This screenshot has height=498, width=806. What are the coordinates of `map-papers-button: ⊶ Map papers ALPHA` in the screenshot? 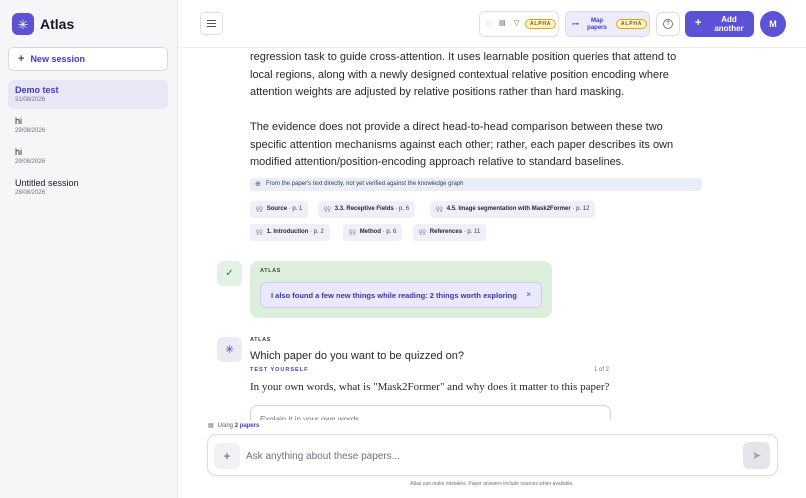 It's located at (607, 24).